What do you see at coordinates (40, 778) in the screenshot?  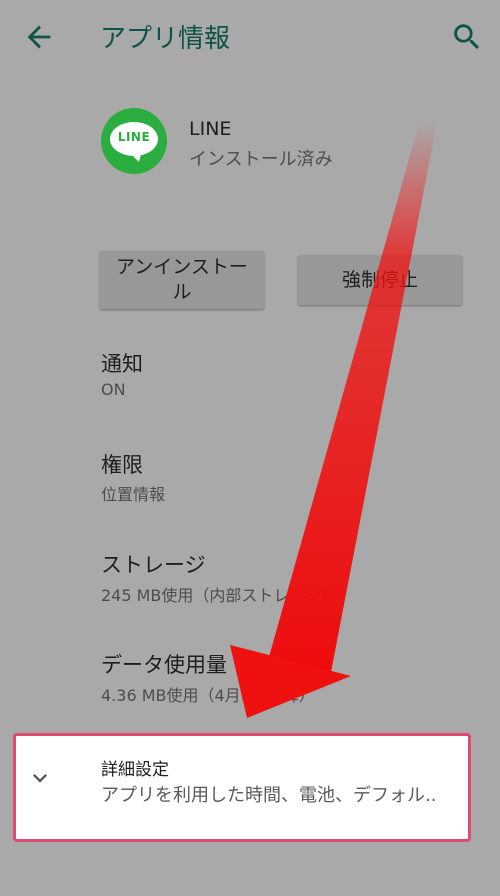 I see `chevron-down-icon` at bounding box center [40, 778].